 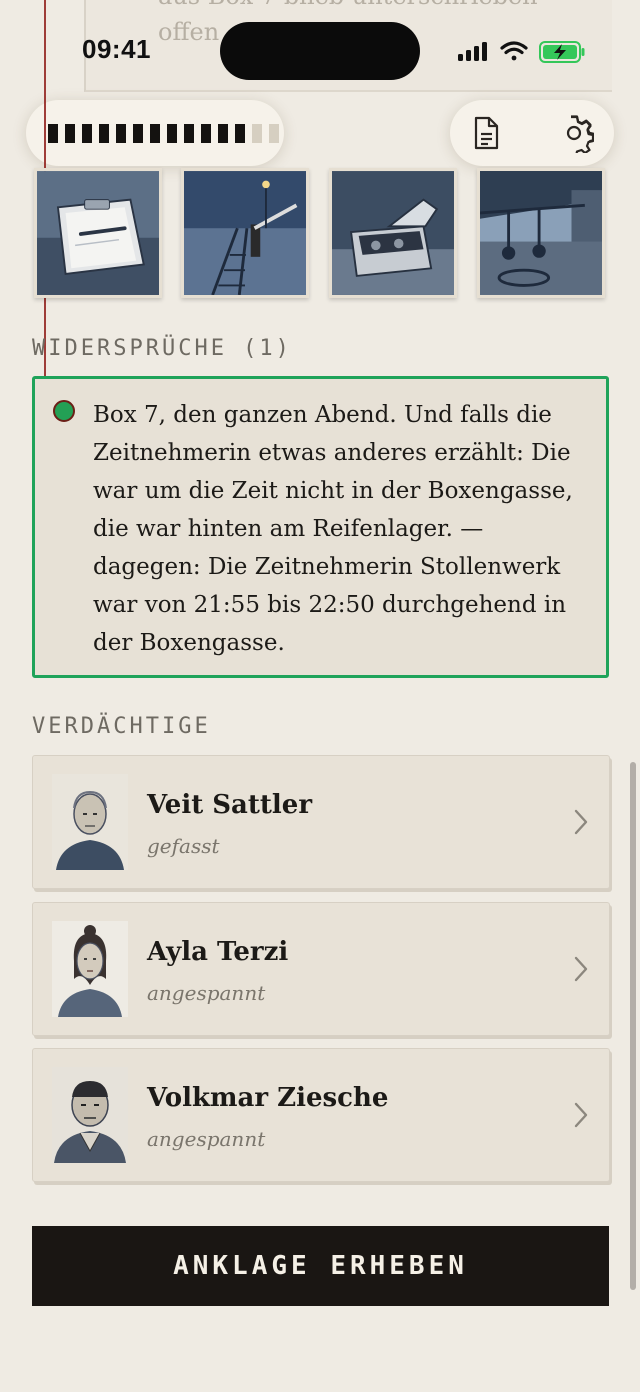 I want to click on status-icons, so click(x=522, y=52).